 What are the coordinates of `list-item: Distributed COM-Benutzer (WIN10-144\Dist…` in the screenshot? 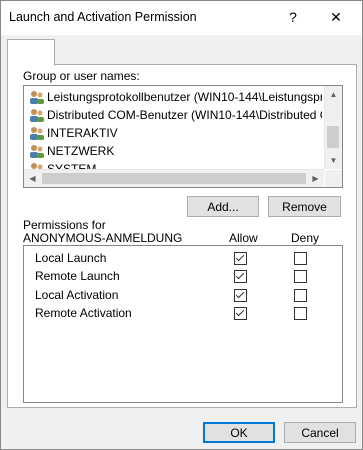 It's located at (174, 115).